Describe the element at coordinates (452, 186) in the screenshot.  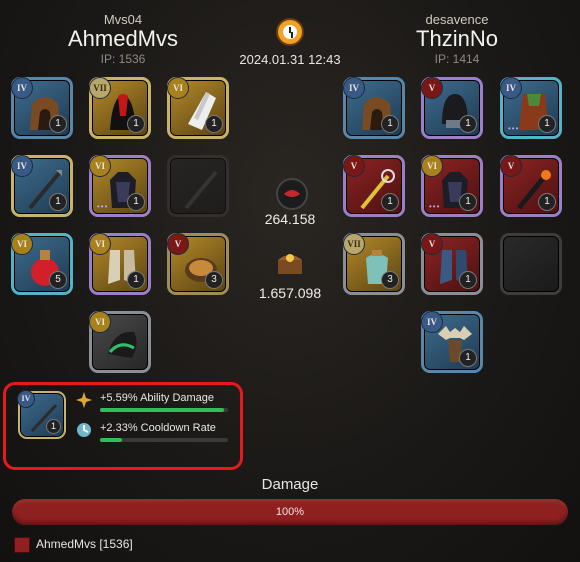
I see `right-chest-slot: VI ••• 1` at that location.